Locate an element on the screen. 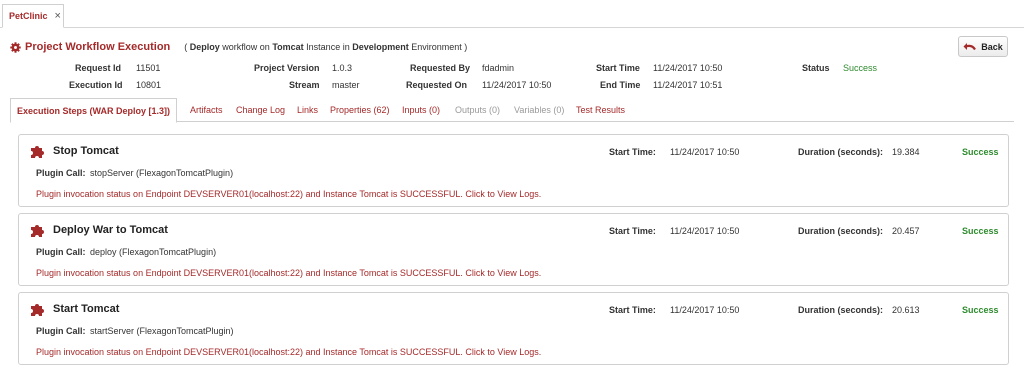 This screenshot has height=389, width=1024. tab-test-results: Test Results is located at coordinates (600, 110).